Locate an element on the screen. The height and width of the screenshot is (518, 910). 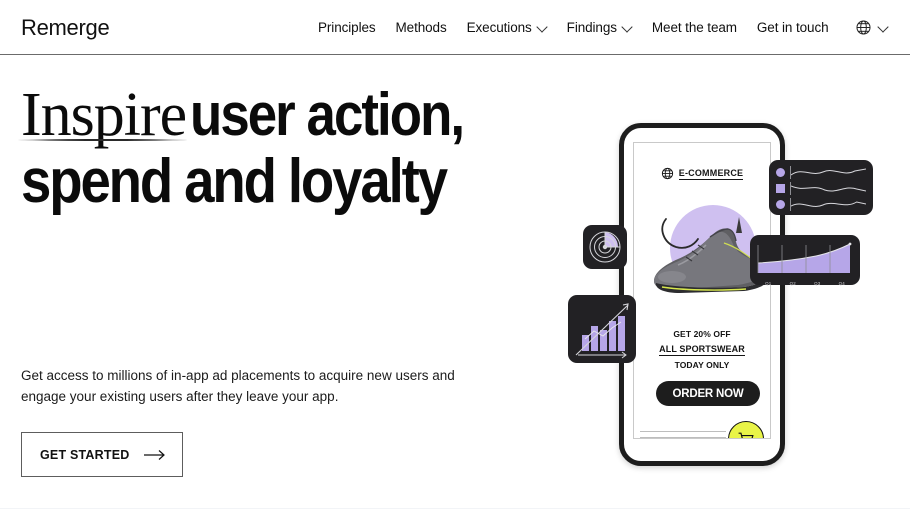
headline-accent-word: Inspire is located at coordinates (103, 115).